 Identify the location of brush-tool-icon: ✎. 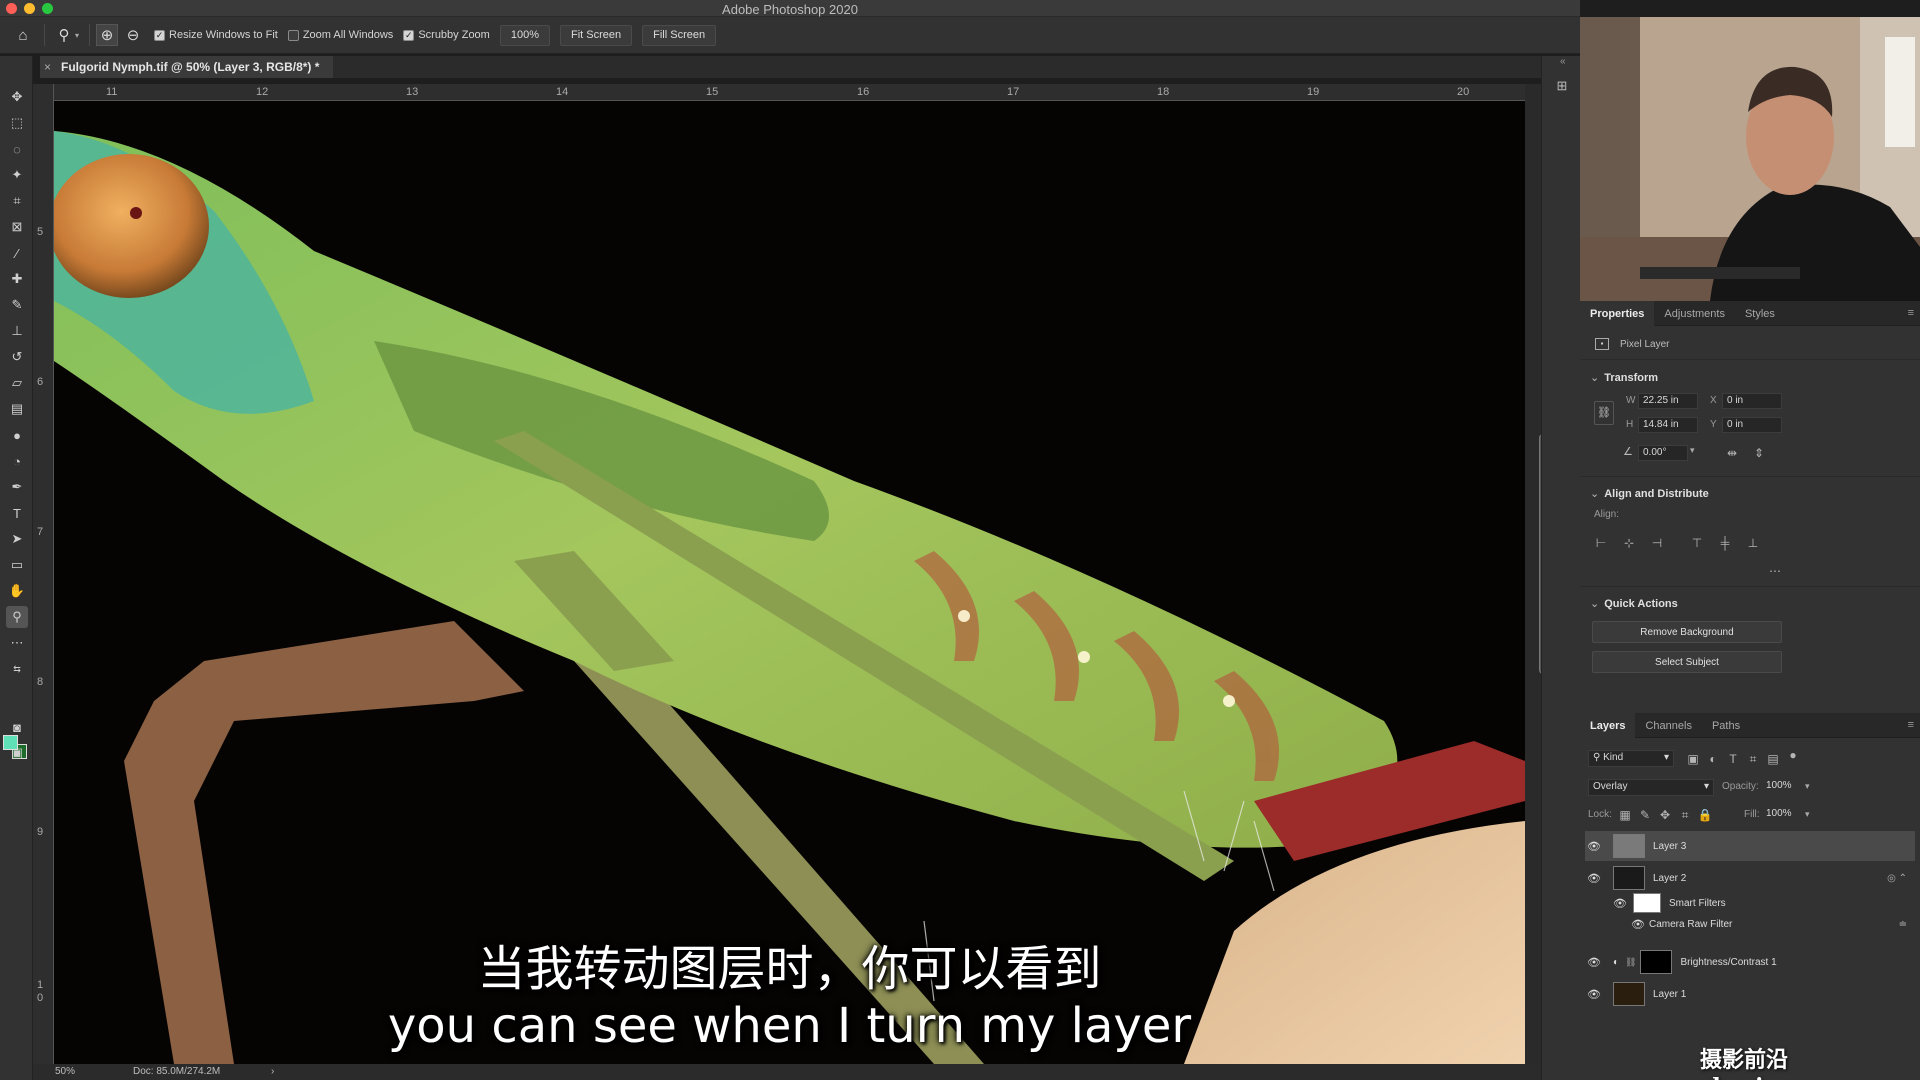
(17, 305).